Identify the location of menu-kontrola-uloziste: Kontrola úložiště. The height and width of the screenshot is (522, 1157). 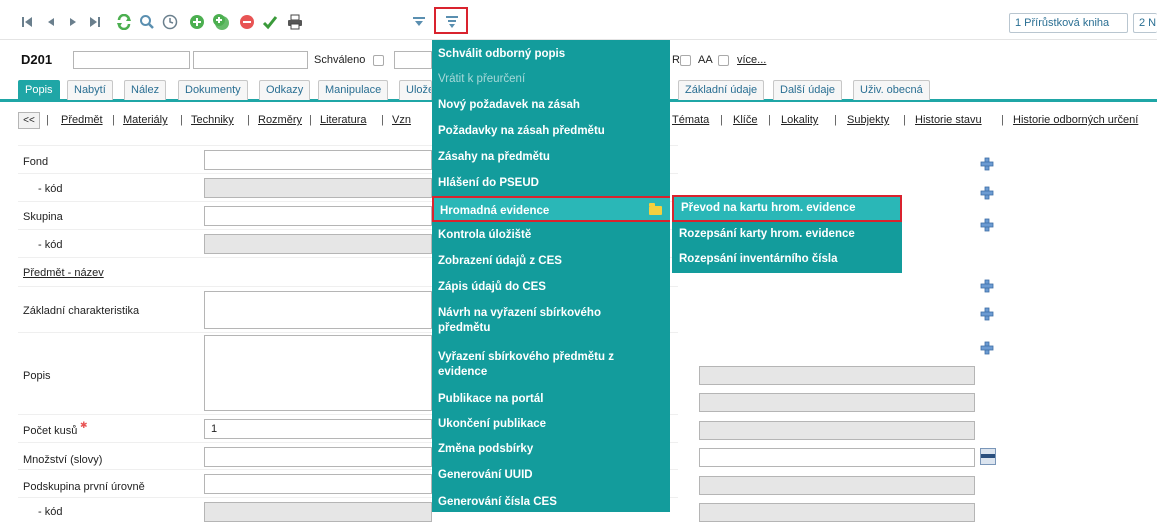
(484, 235).